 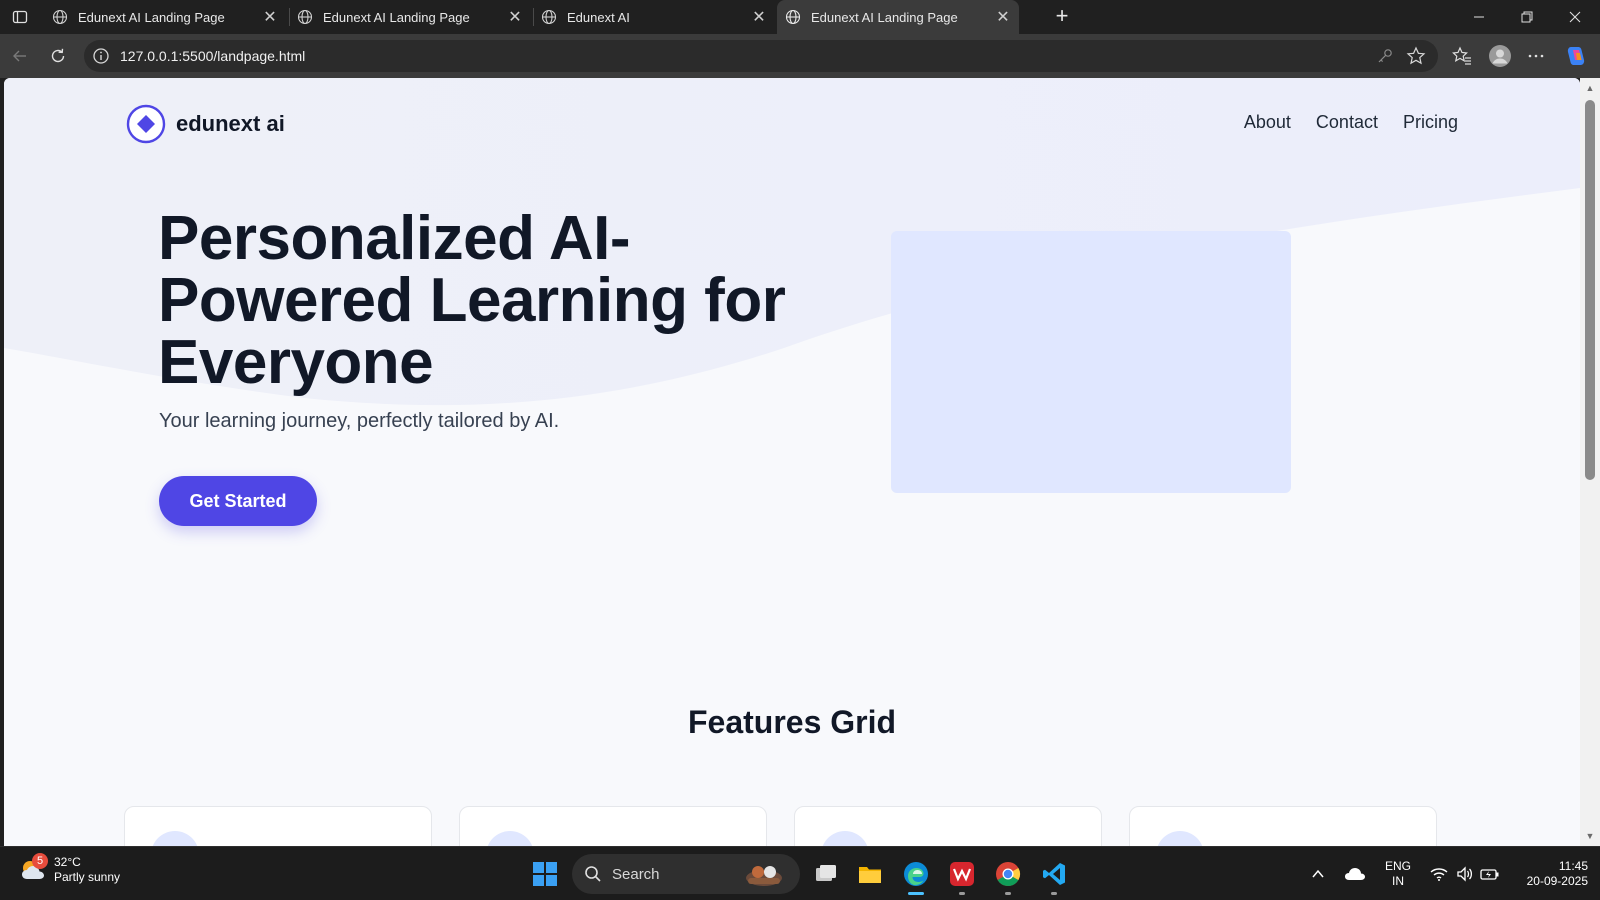 I want to click on volume-icon, so click(x=1465, y=874).